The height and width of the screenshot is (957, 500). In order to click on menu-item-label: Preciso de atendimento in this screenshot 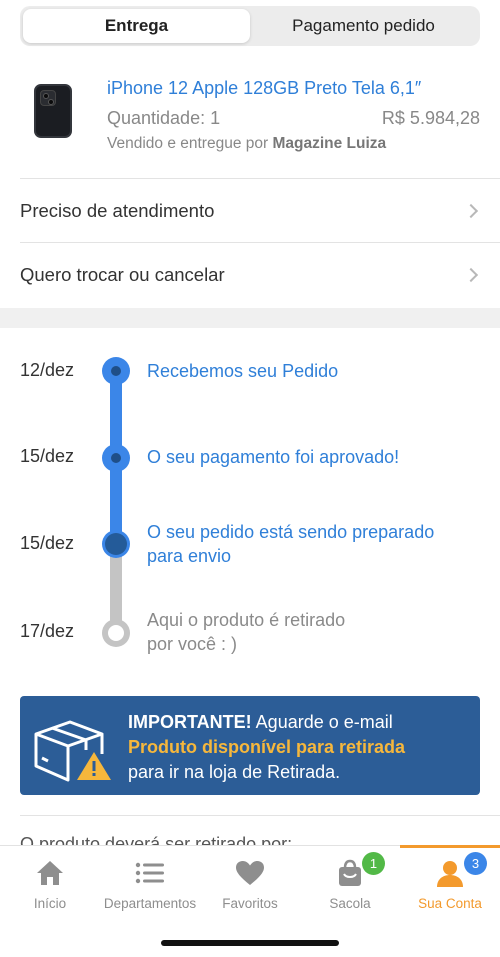, I will do `click(117, 210)`.